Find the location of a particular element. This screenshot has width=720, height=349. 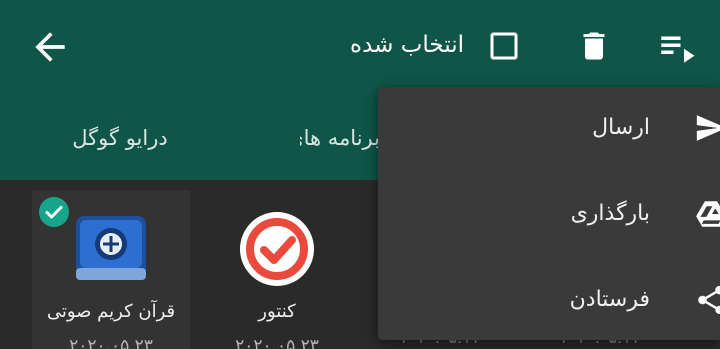

tab-apps: برنامه های is located at coordinates (340, 138).